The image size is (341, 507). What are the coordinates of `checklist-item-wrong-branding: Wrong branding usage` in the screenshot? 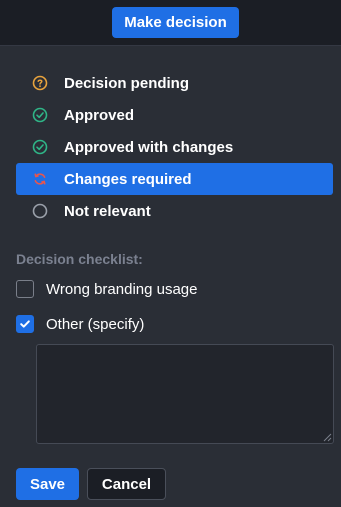 It's located at (107, 289).